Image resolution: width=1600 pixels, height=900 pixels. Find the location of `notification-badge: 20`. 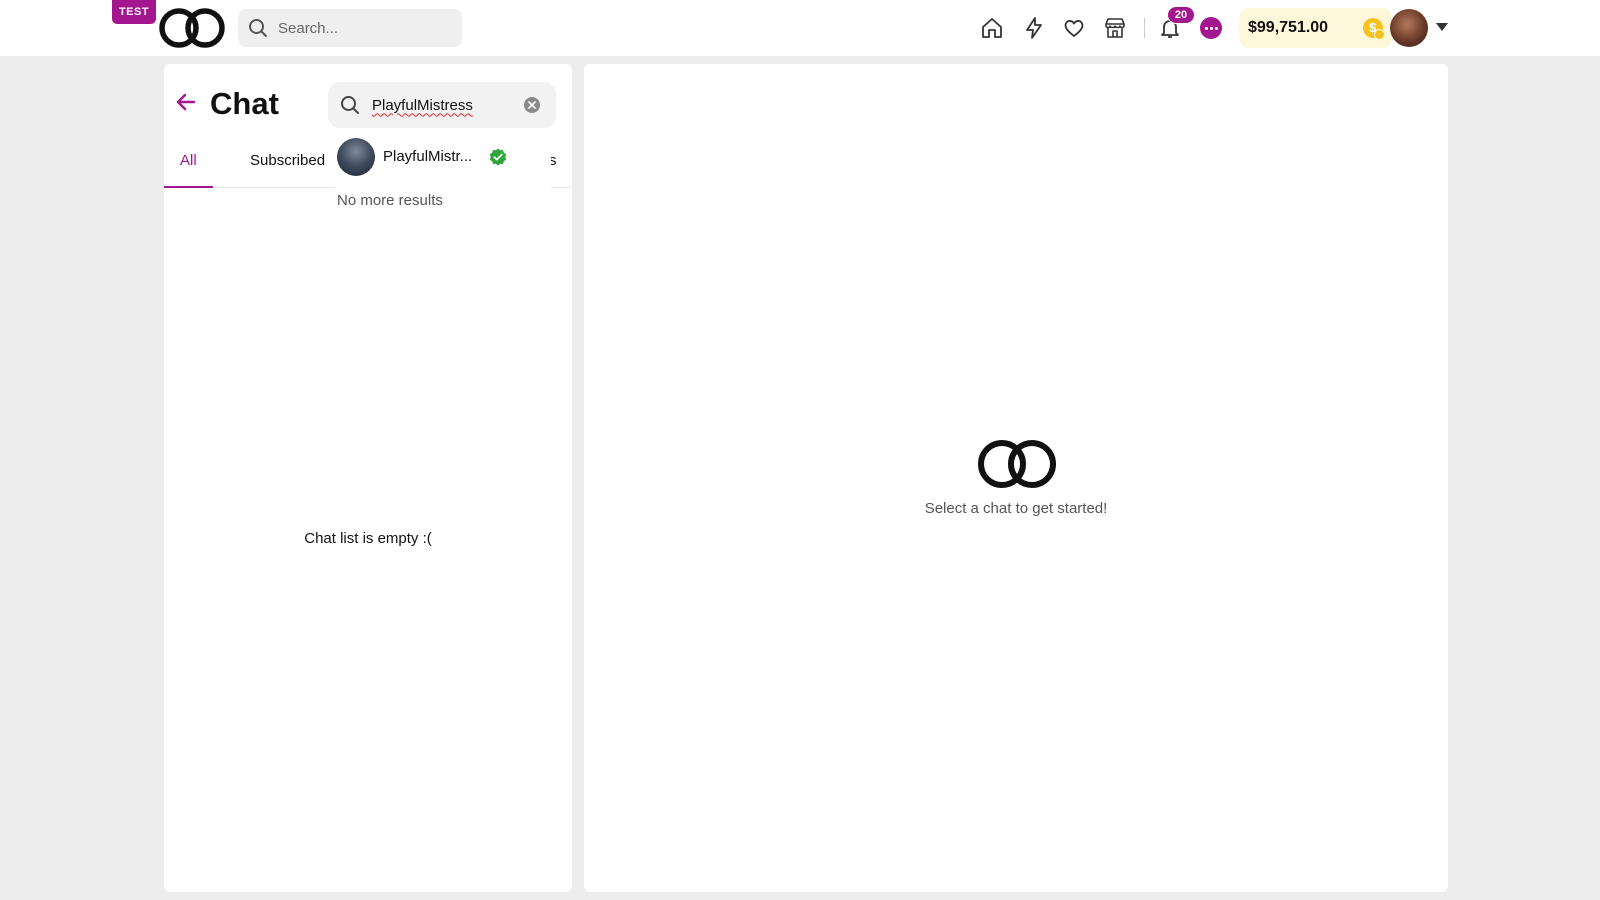

notification-badge: 20 is located at coordinates (1181, 15).